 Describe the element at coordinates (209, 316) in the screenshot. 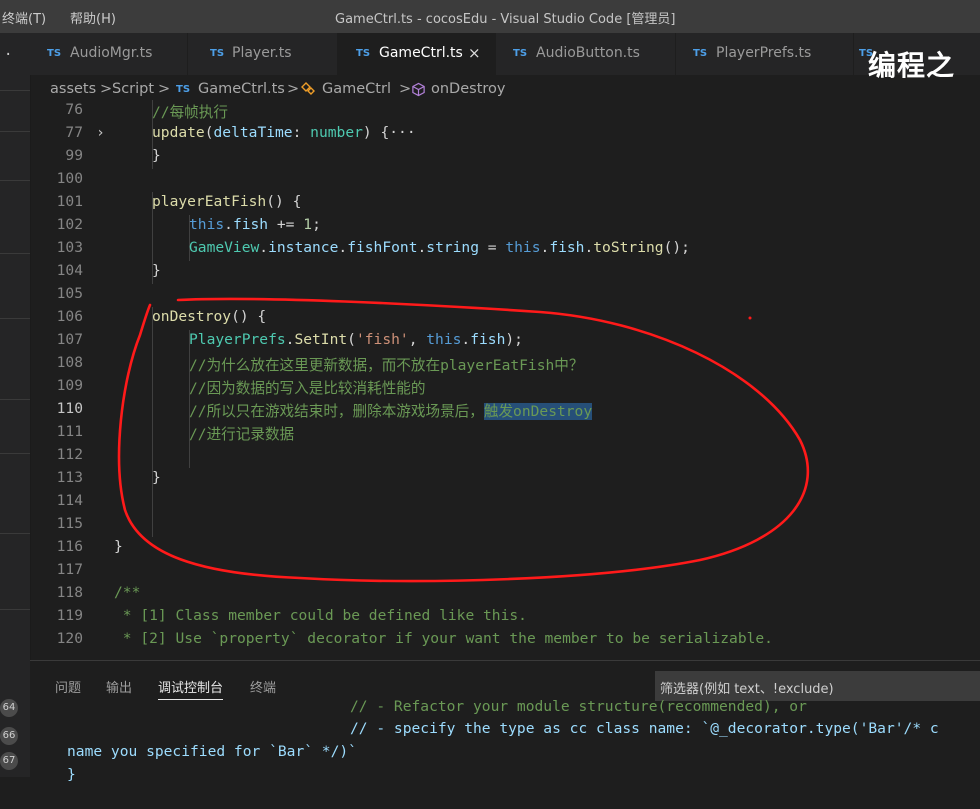

I see `code-text: onDestroy() {` at that location.